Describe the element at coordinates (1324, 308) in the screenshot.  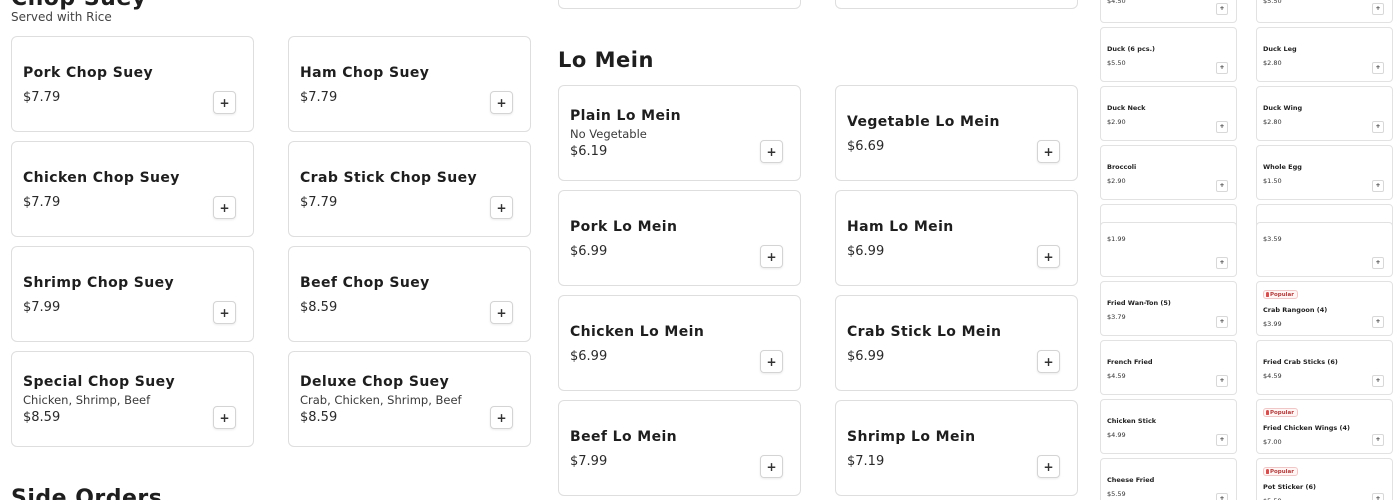
I see `side-card-crab-rangoon-4: Popular Crab Rangoon (4) $3.99 +` at that location.